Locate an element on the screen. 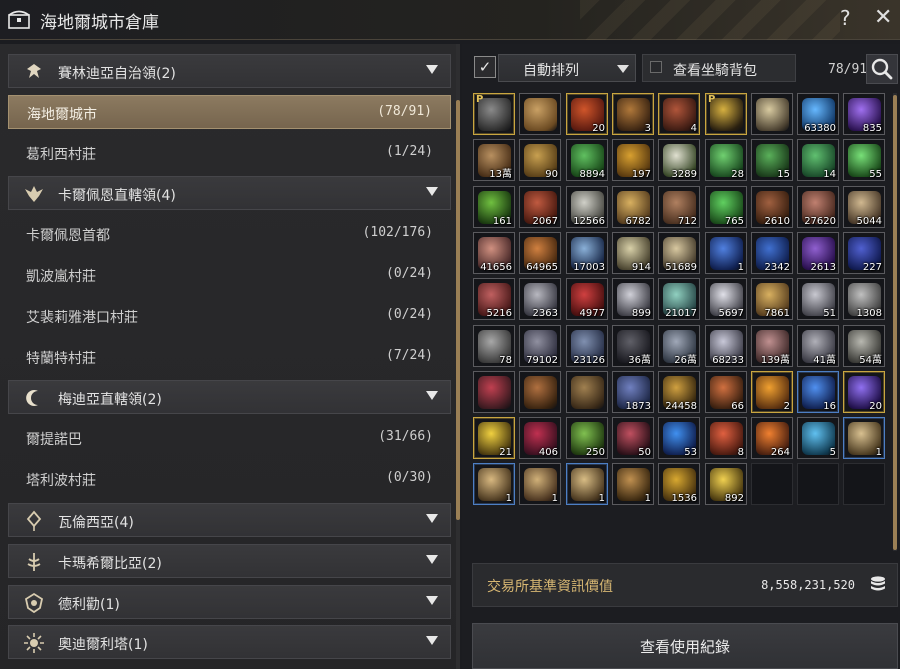 The width and height of the screenshot is (900, 669). mount-inventory-checkbox is located at coordinates (656, 67).